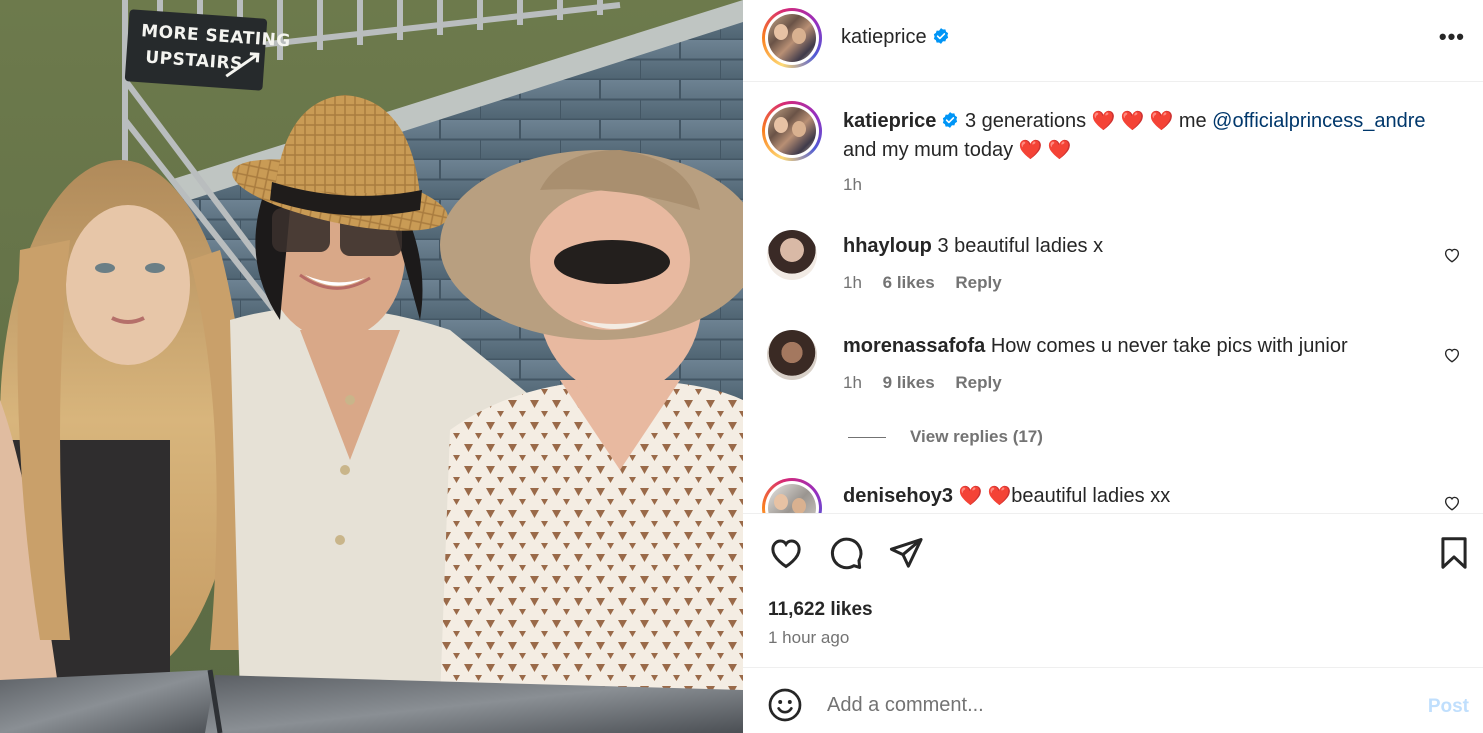 Image resolution: width=1483 pixels, height=733 pixels. What do you see at coordinates (792, 38) in the screenshot?
I see `author-avatar` at bounding box center [792, 38].